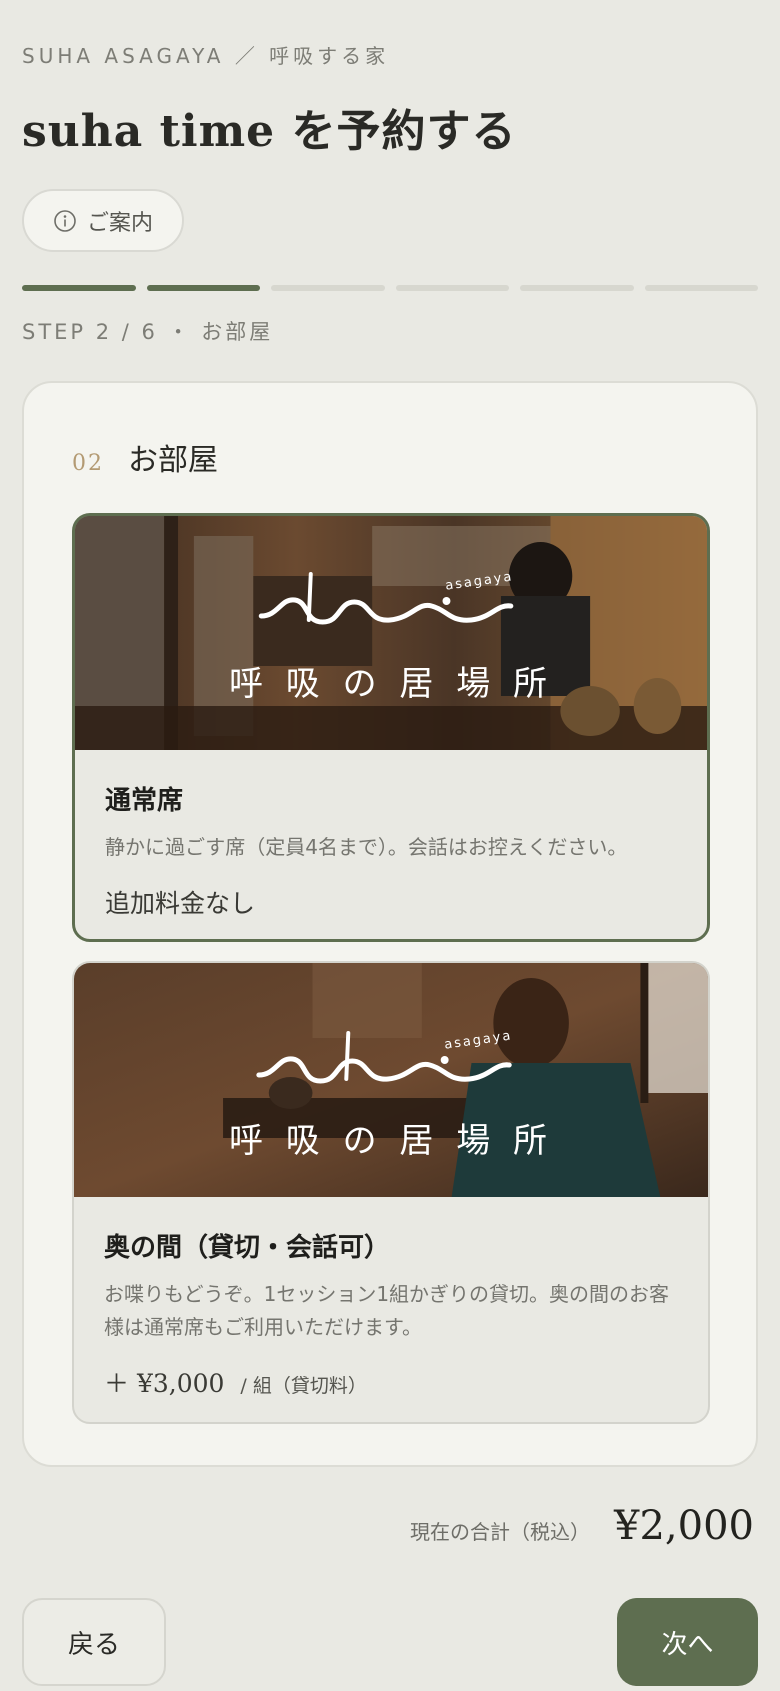 Image resolution: width=780 pixels, height=1691 pixels. I want to click on price-prefix: ＋, so click(117, 1383).